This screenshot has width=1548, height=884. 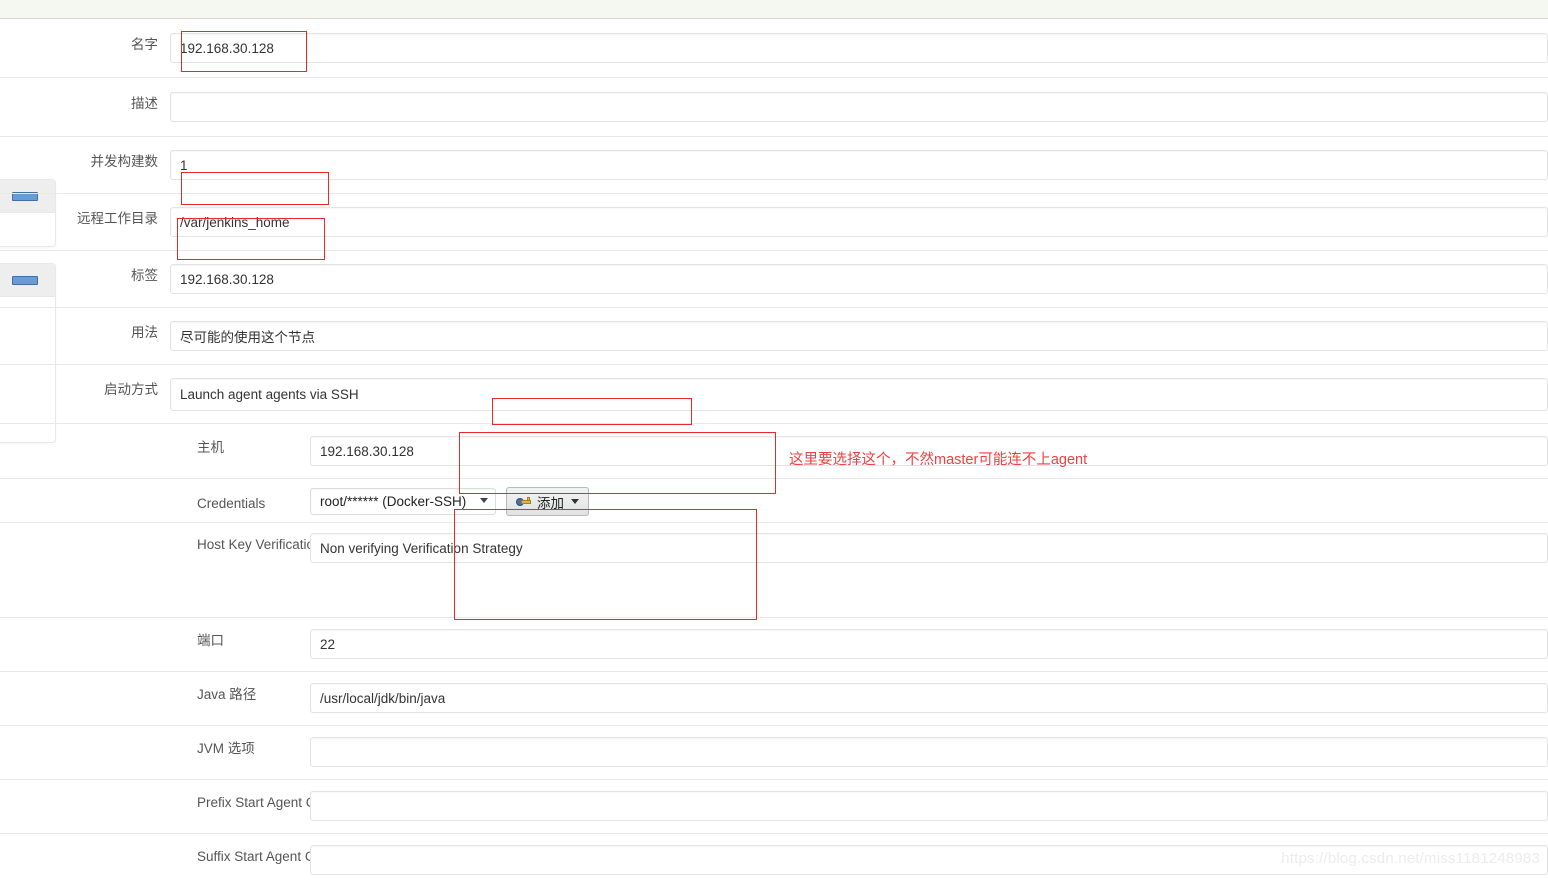 I want to click on form-row-usage: 用法, so click(x=774, y=329).